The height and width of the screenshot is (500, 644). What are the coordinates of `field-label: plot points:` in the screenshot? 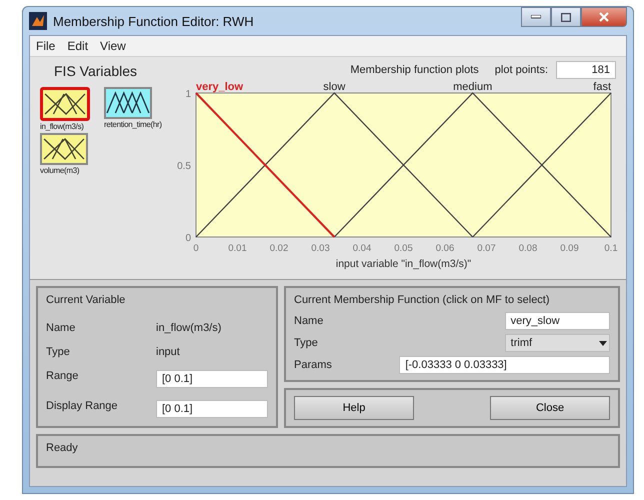 It's located at (521, 70).